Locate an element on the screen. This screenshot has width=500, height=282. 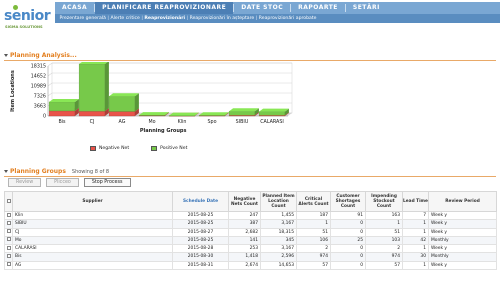
tab-setari: SETĂRI is located at coordinates (366, 8).